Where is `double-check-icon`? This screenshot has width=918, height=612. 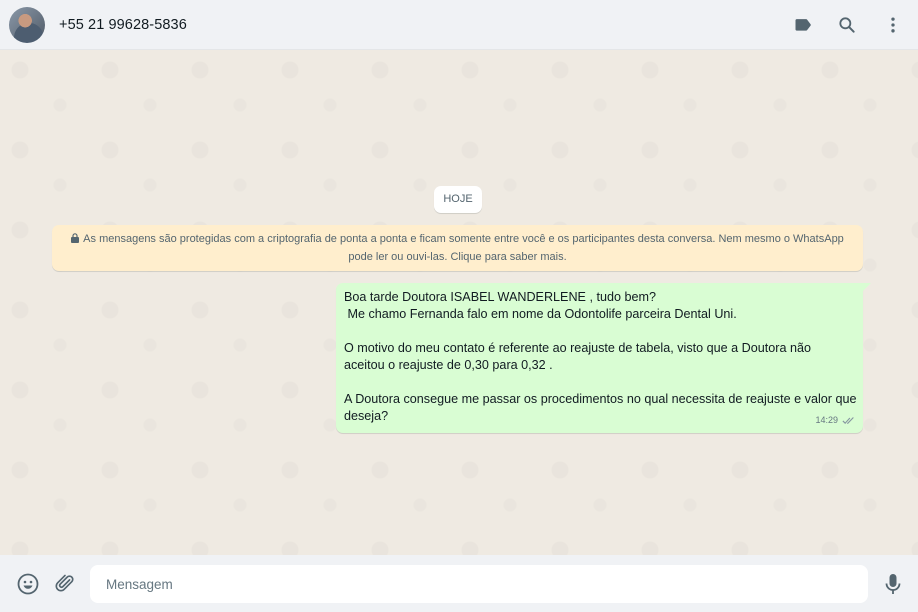
double-check-icon is located at coordinates (848, 421).